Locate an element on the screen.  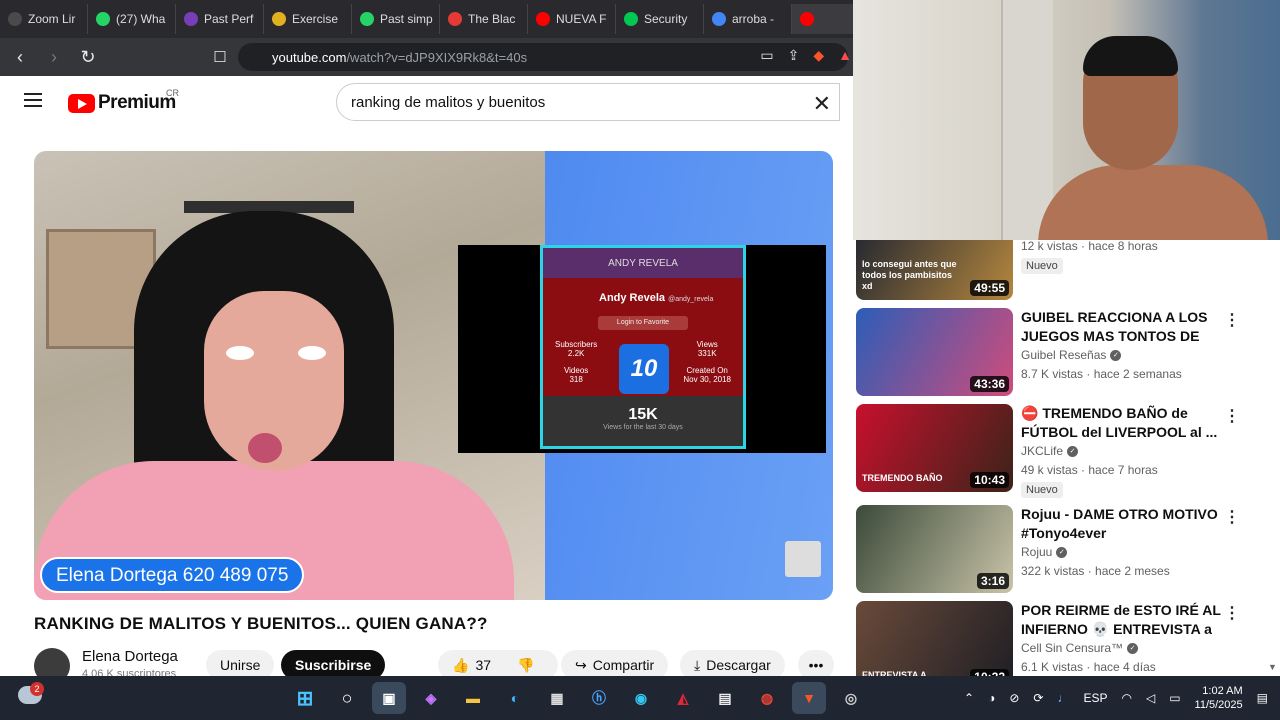
microphone-icon: ♩ is located at coordinates (1063, 698).